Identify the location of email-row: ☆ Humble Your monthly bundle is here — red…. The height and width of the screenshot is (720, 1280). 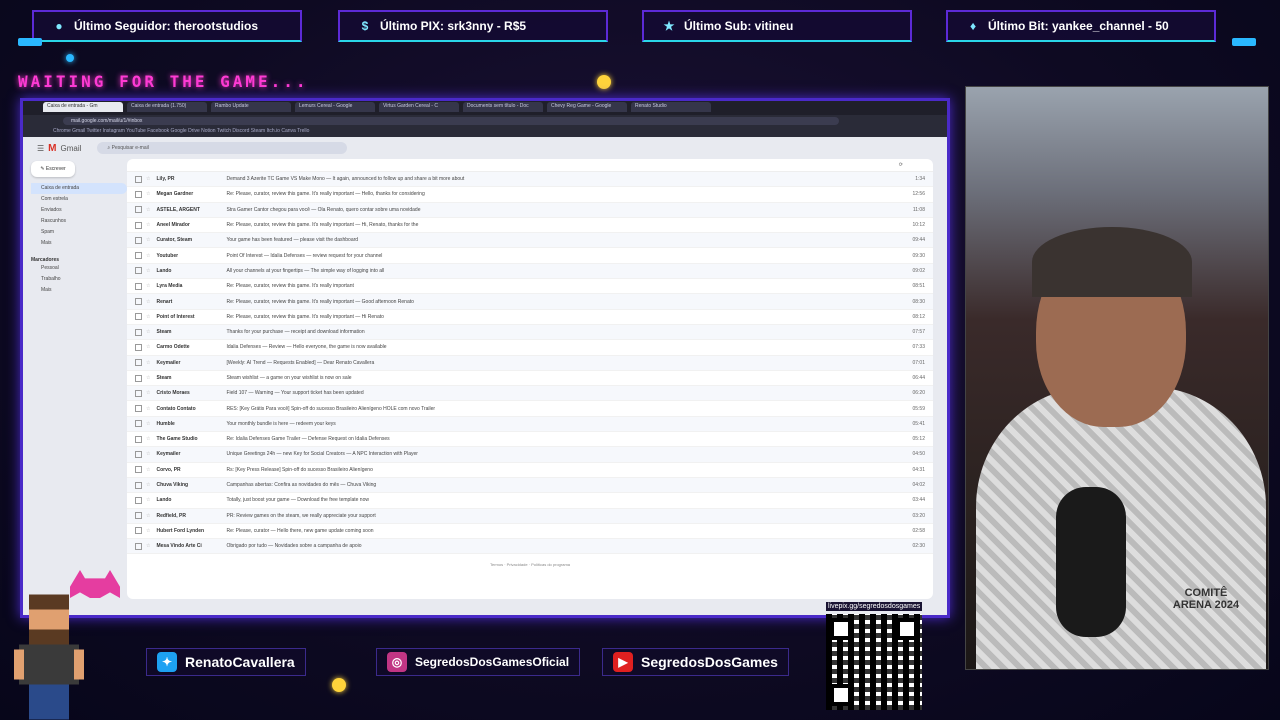
(530, 424).